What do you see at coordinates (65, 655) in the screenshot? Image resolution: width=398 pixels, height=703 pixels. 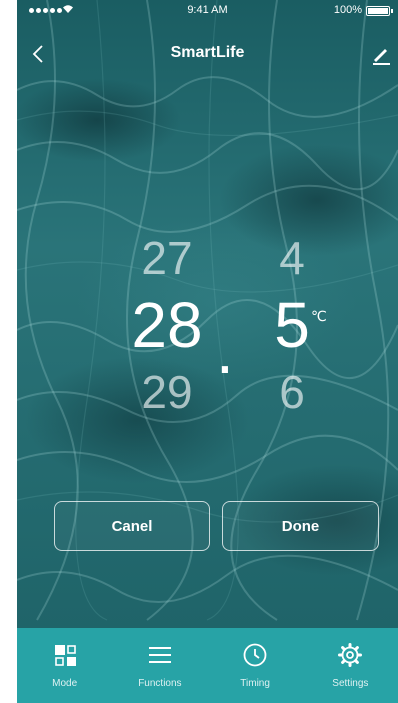 I see `grid-icon` at bounding box center [65, 655].